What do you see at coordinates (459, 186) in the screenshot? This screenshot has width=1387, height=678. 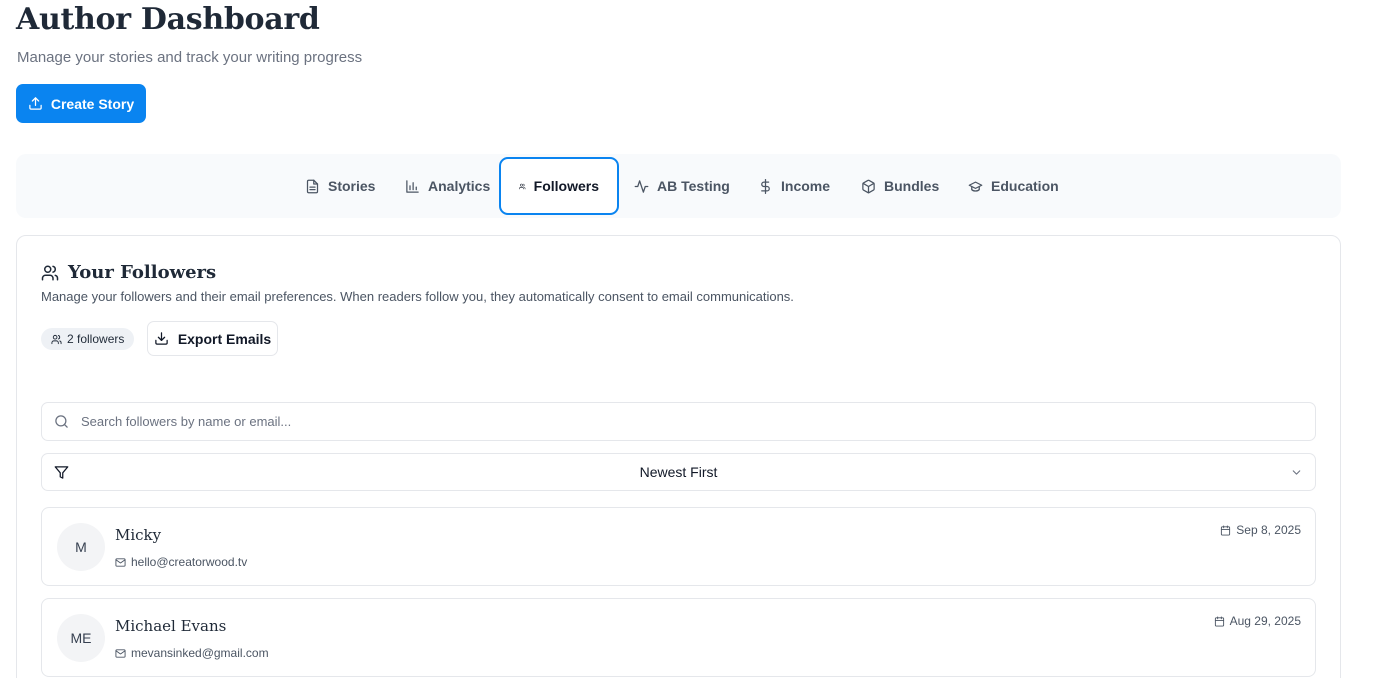 I see `tab-analytics-label: Analytics` at bounding box center [459, 186].